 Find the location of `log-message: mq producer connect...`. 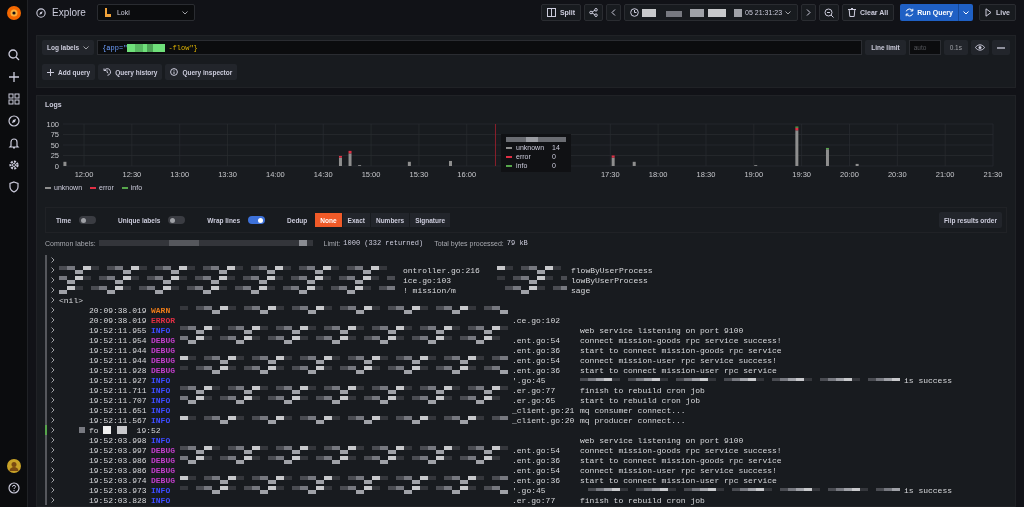

log-message: mq producer connect... is located at coordinates (633, 420).